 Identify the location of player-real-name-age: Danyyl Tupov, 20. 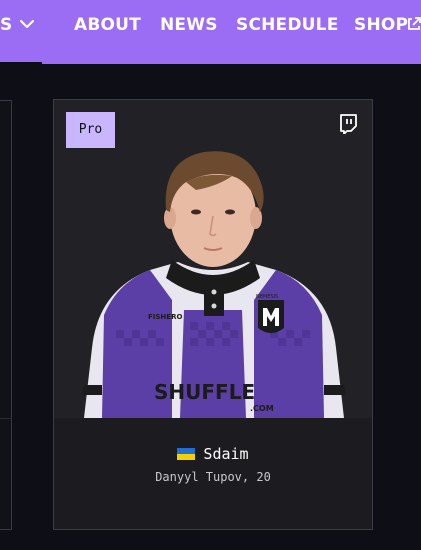
(213, 477).